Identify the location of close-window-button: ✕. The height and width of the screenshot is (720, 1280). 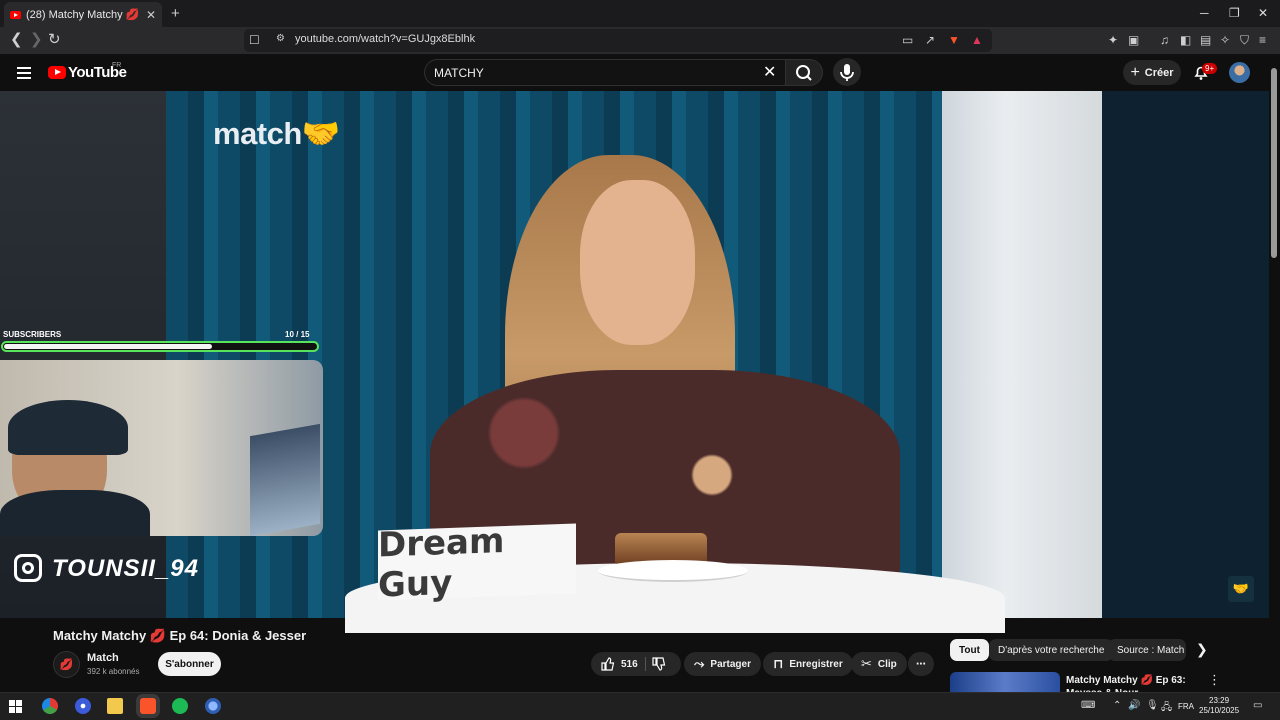
(1263, 13).